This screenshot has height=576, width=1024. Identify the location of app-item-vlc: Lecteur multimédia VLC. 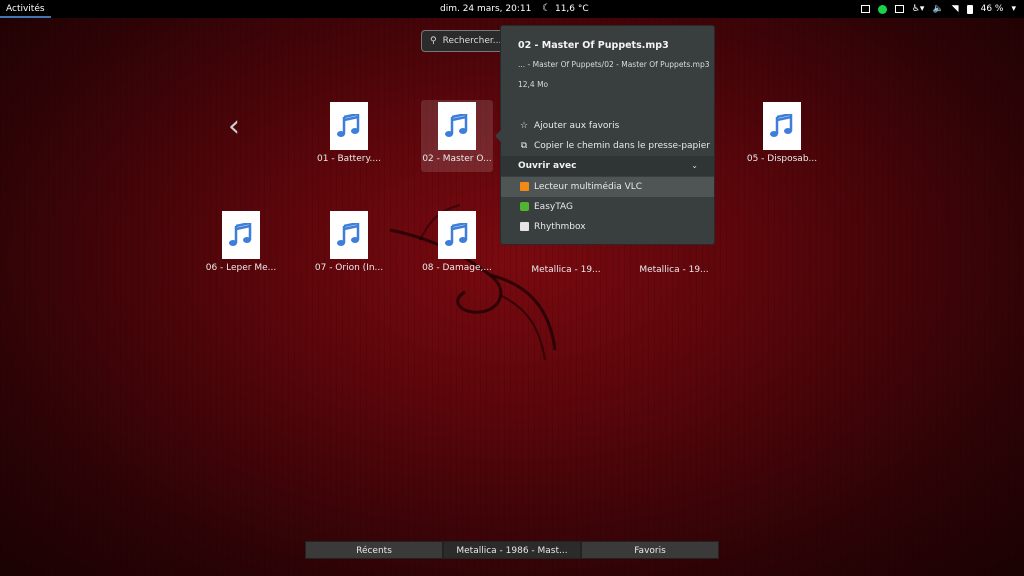
(607, 187).